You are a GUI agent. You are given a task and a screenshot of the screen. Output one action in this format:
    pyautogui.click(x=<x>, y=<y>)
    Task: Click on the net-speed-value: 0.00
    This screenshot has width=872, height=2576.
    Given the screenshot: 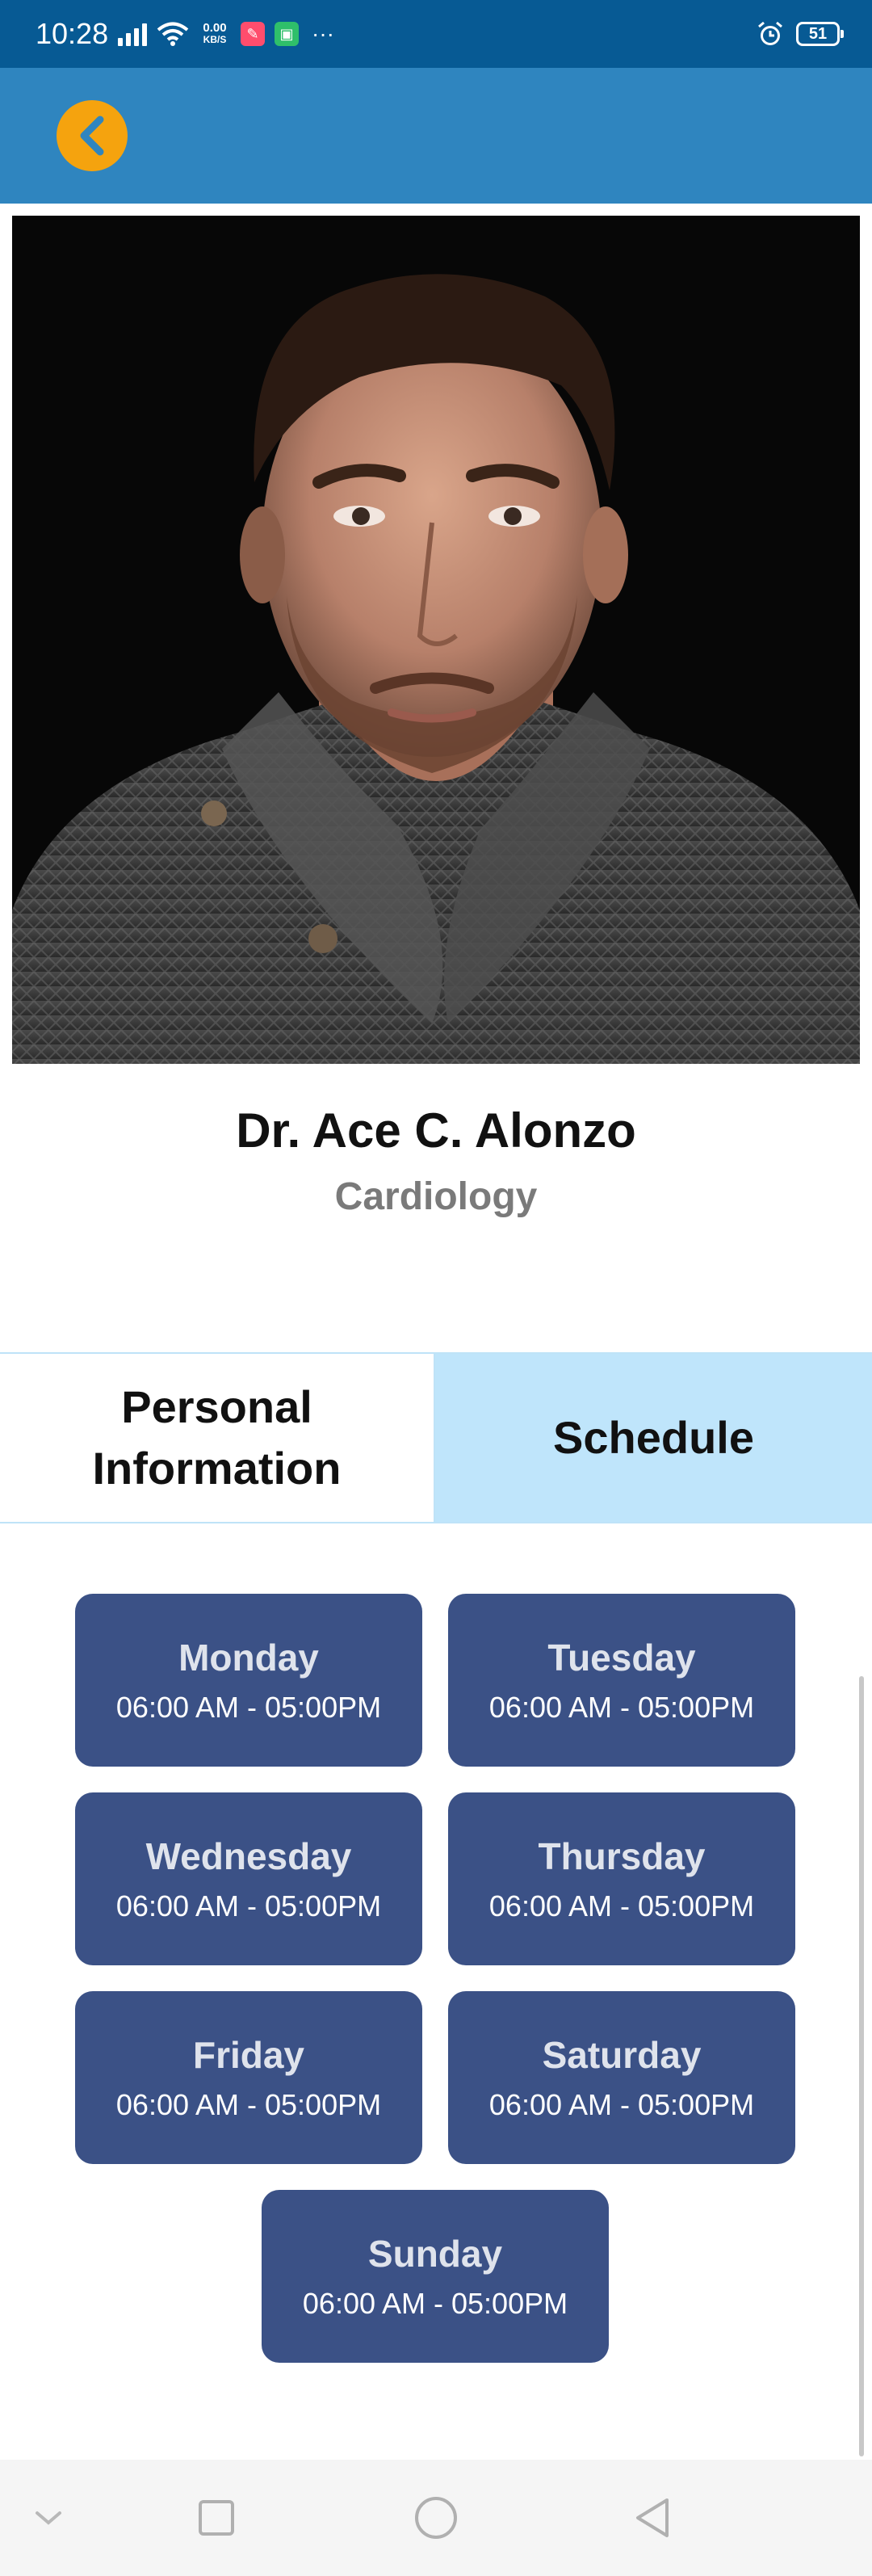 What is the action you would take?
    pyautogui.click(x=215, y=28)
    